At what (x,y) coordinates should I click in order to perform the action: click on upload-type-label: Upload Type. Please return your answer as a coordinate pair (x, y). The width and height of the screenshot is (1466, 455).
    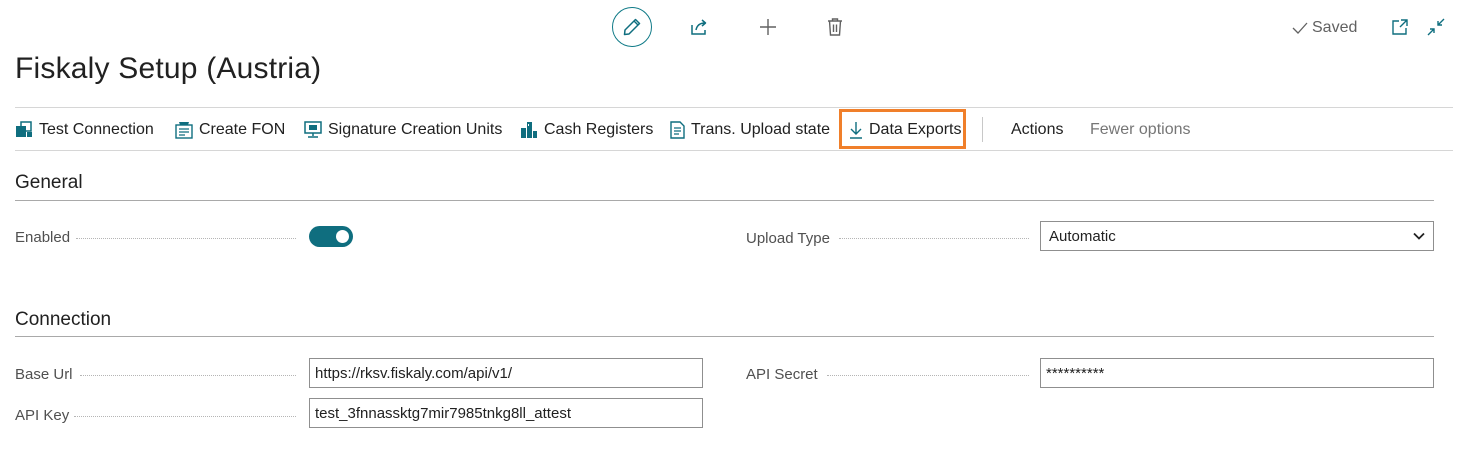
    Looking at the image, I should click on (788, 238).